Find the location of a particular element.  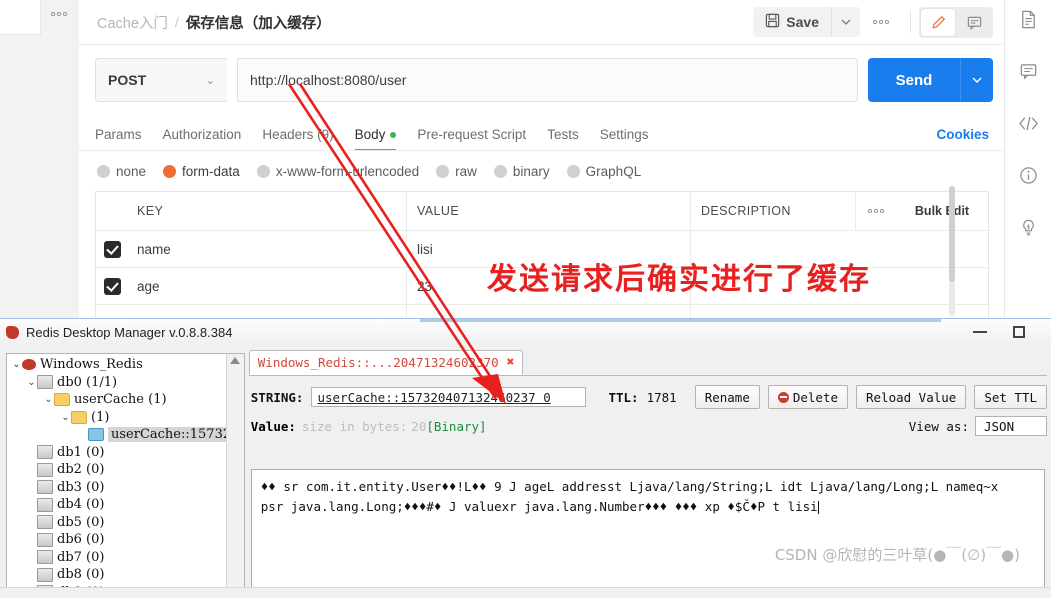

delete-button: Delete is located at coordinates (807, 397).